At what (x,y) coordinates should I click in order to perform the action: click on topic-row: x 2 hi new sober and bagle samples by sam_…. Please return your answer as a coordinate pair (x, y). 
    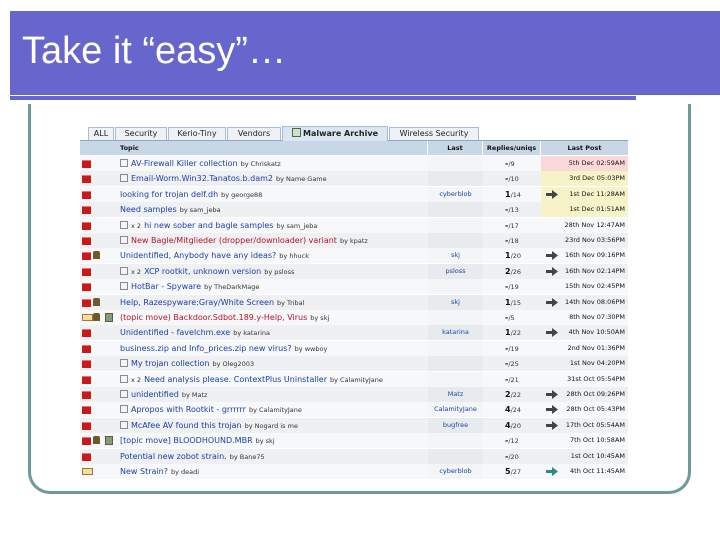
    Looking at the image, I should click on (354, 225).